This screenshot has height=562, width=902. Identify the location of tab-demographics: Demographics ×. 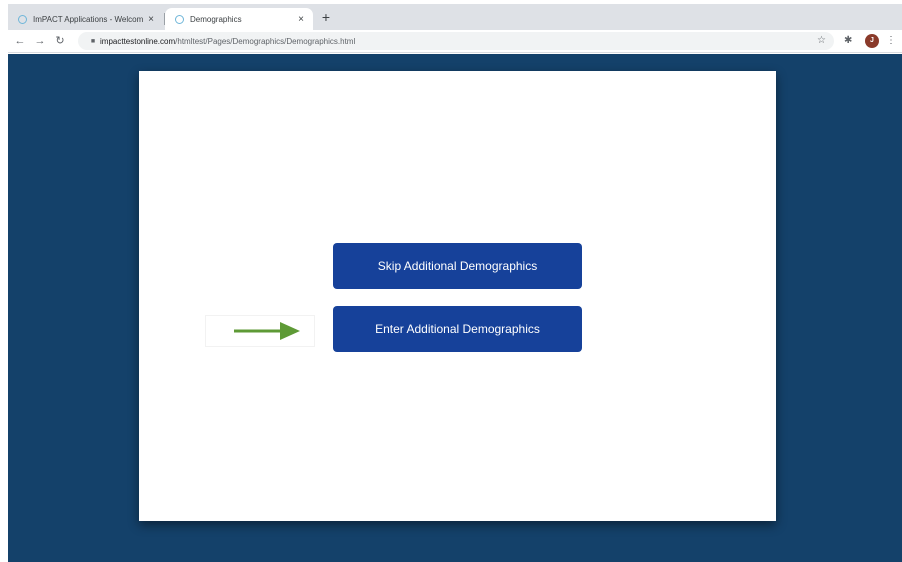
(239, 19).